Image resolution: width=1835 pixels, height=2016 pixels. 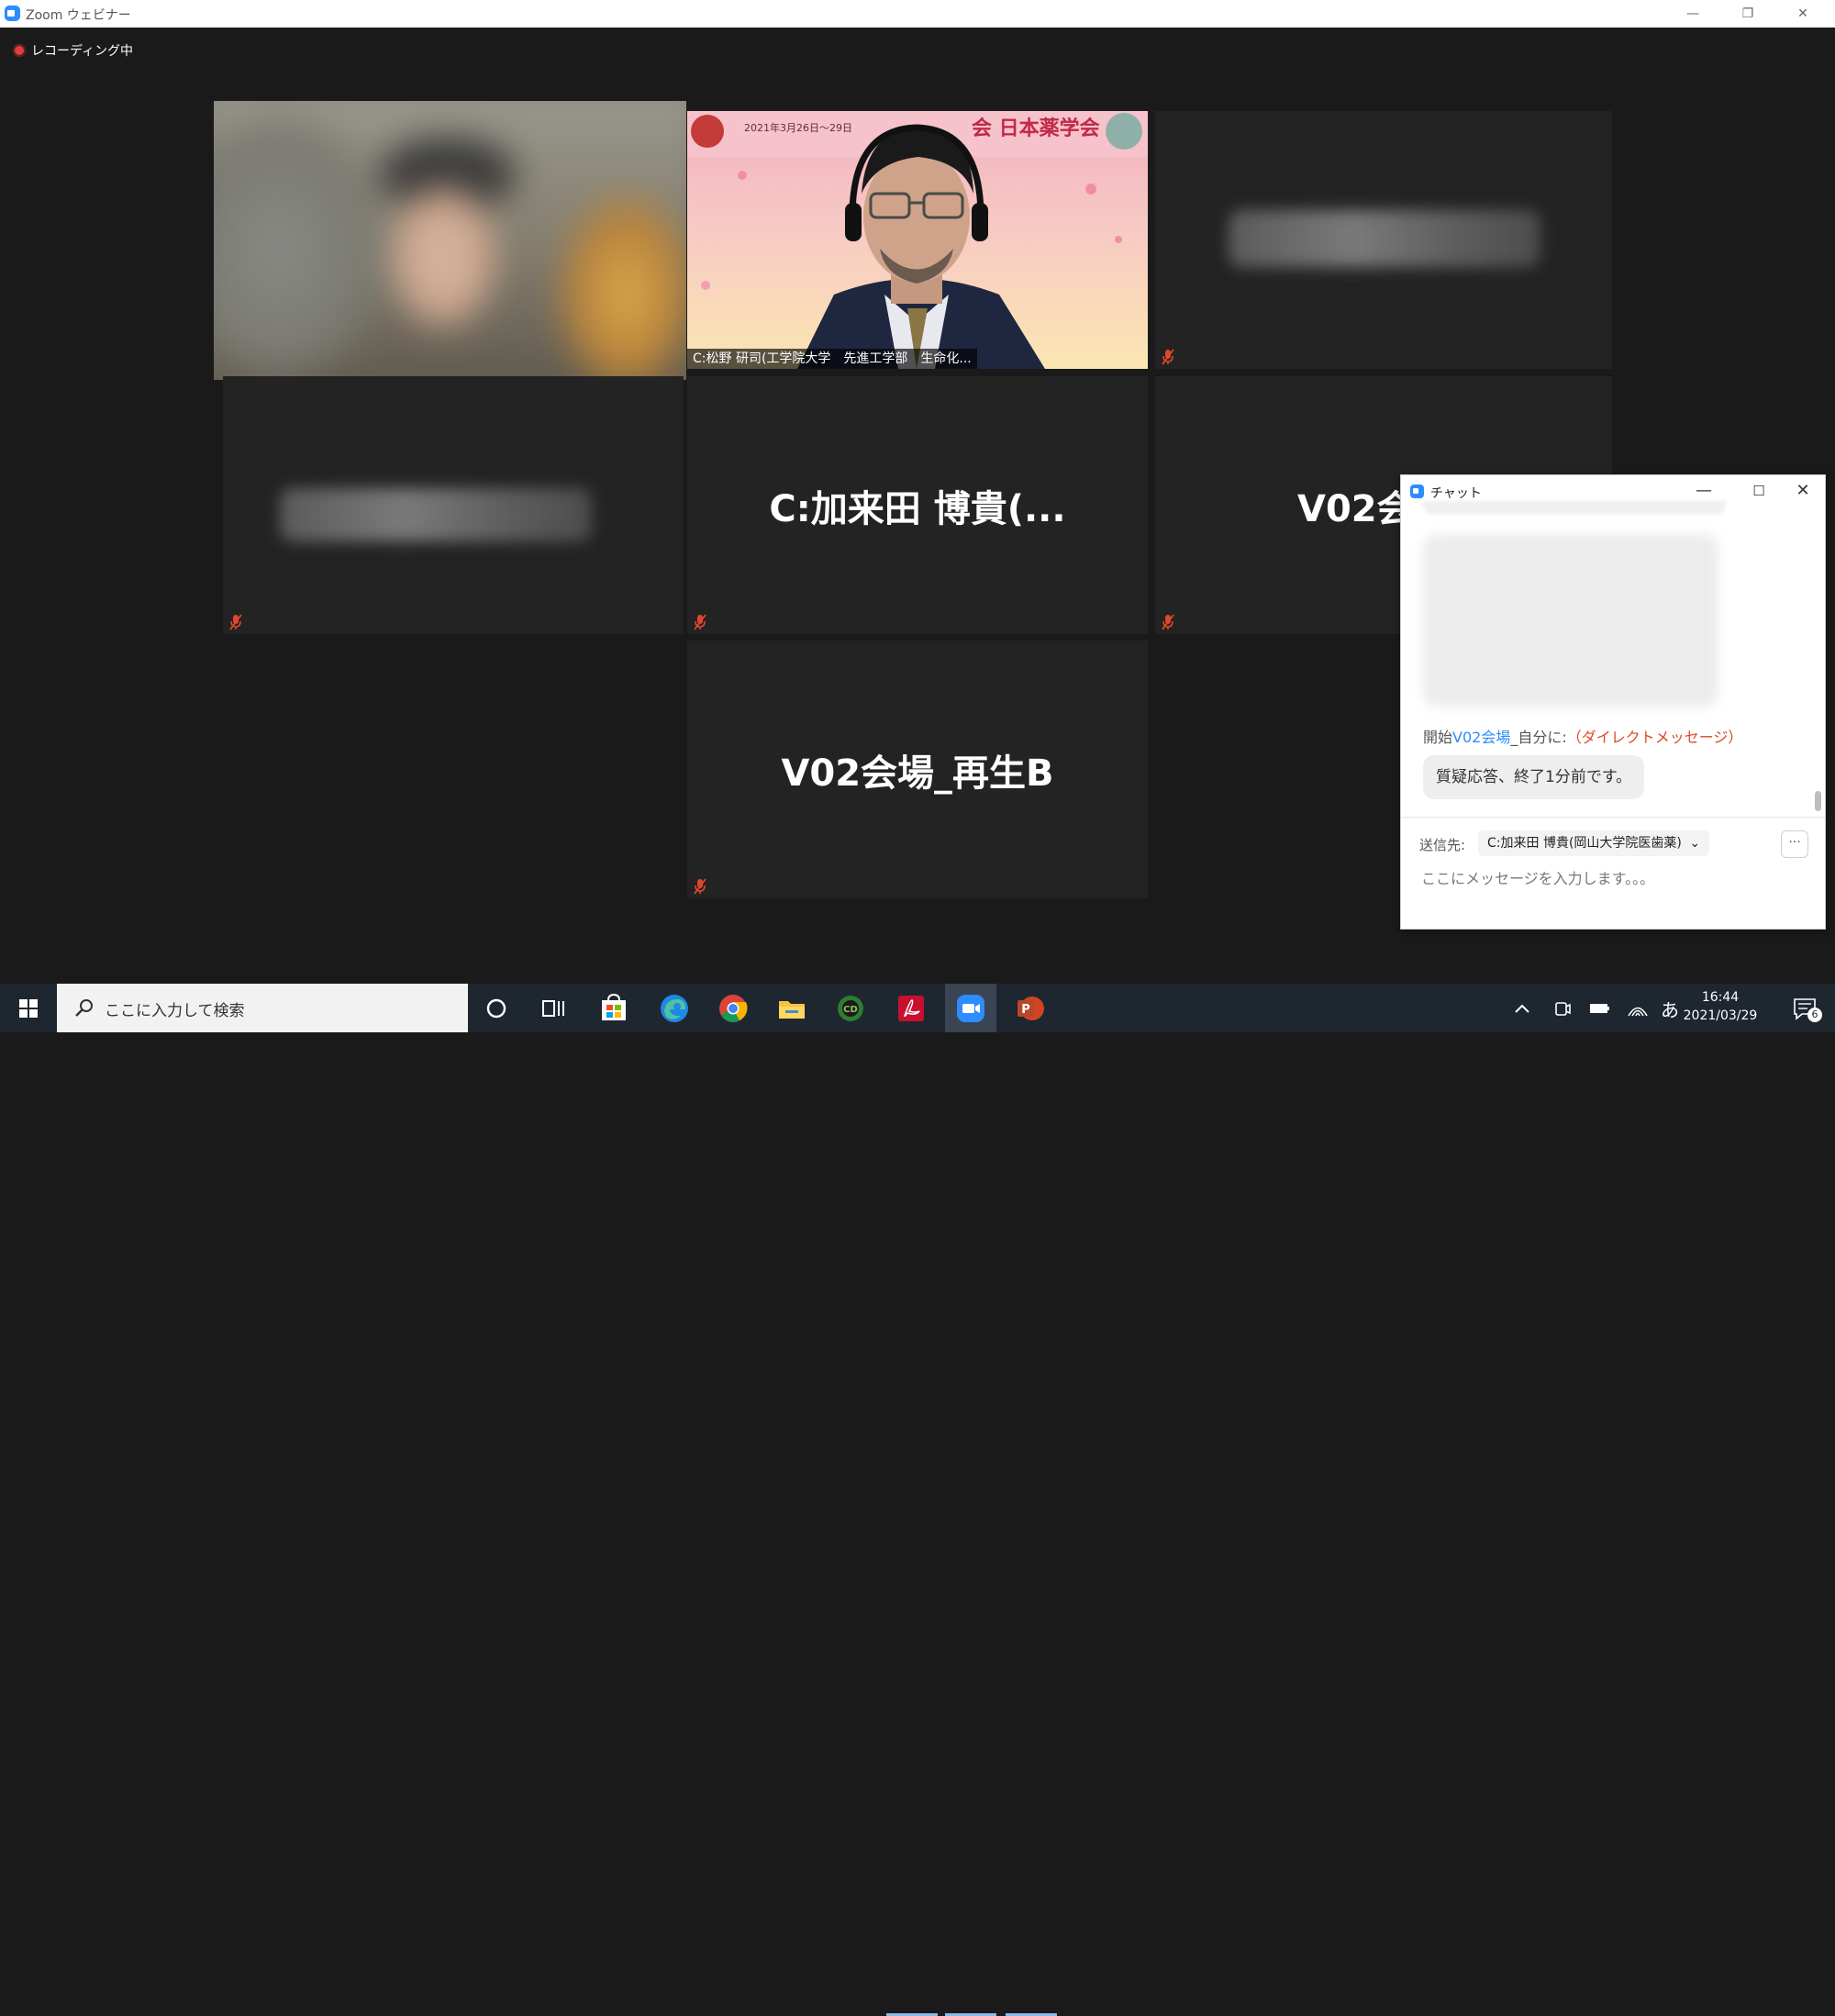 I want to click on start-button, so click(x=28, y=1008).